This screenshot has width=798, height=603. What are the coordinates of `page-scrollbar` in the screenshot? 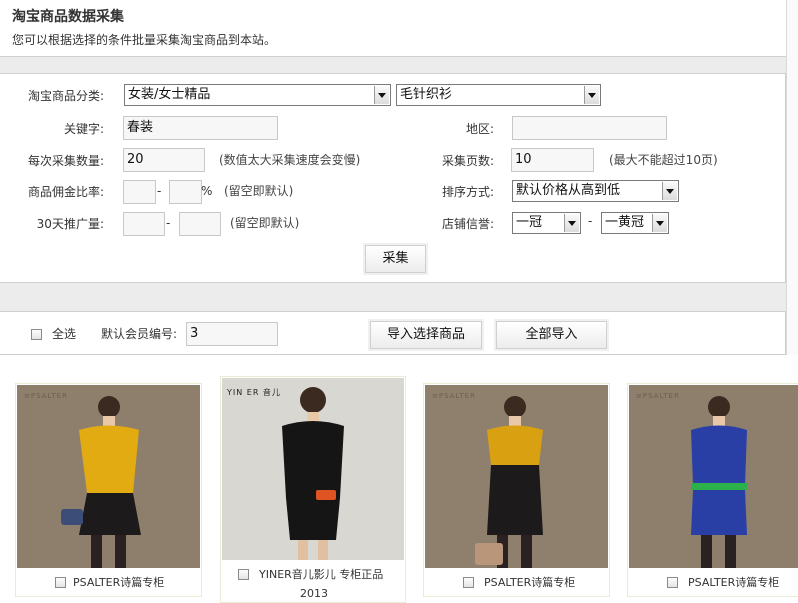 It's located at (792, 177).